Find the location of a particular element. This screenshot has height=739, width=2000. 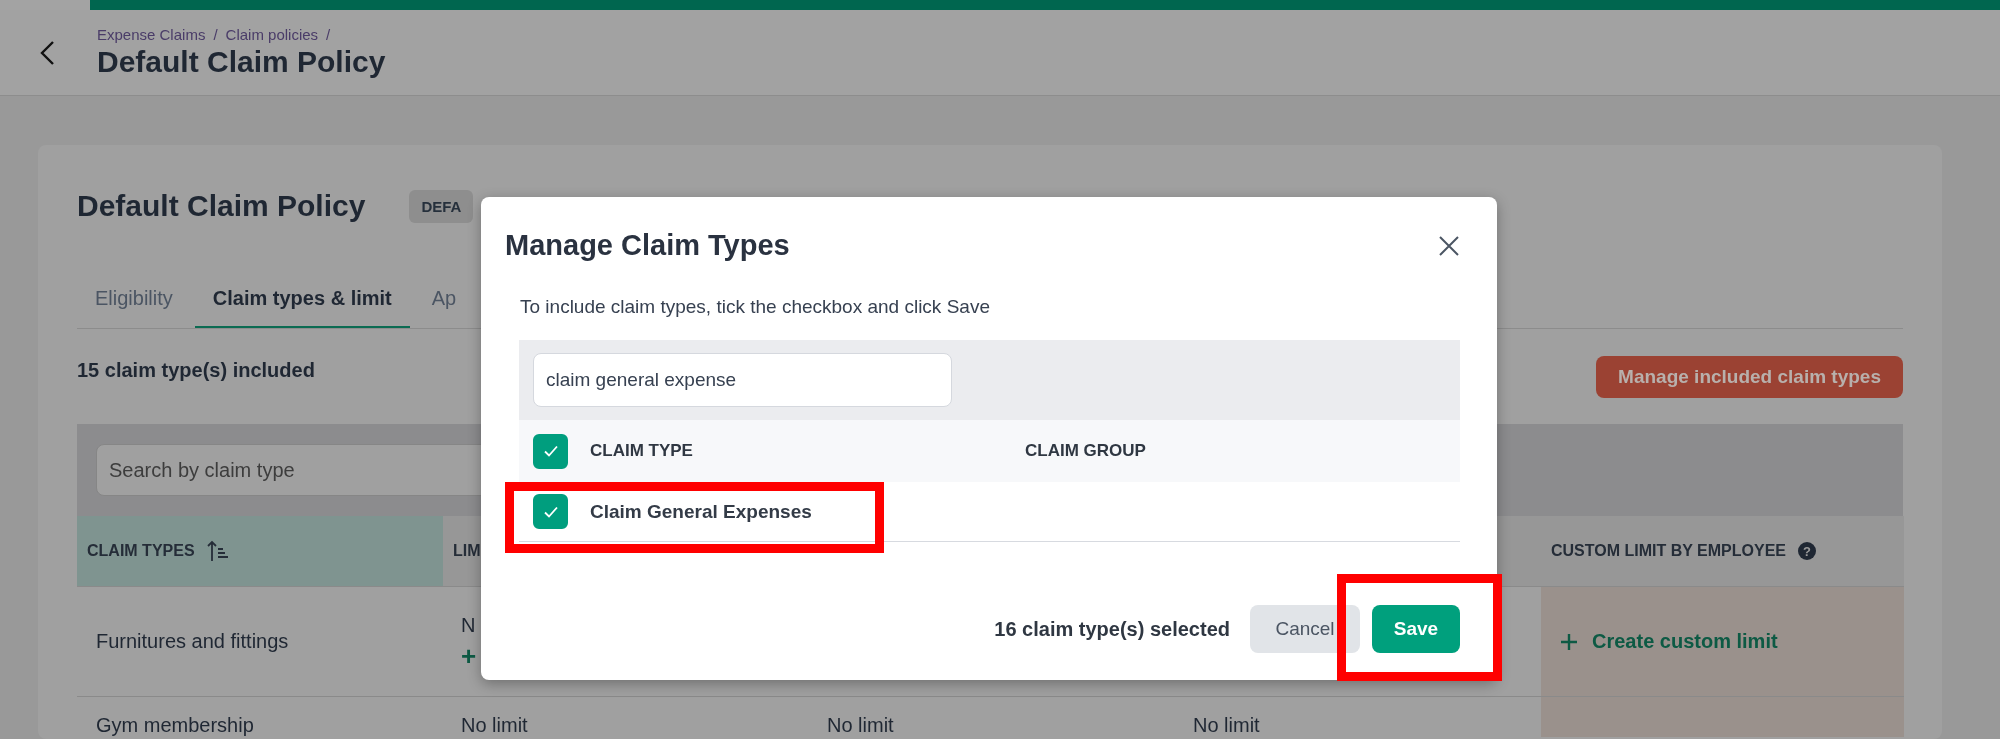

cell-text: Gym membership is located at coordinates (175, 725).